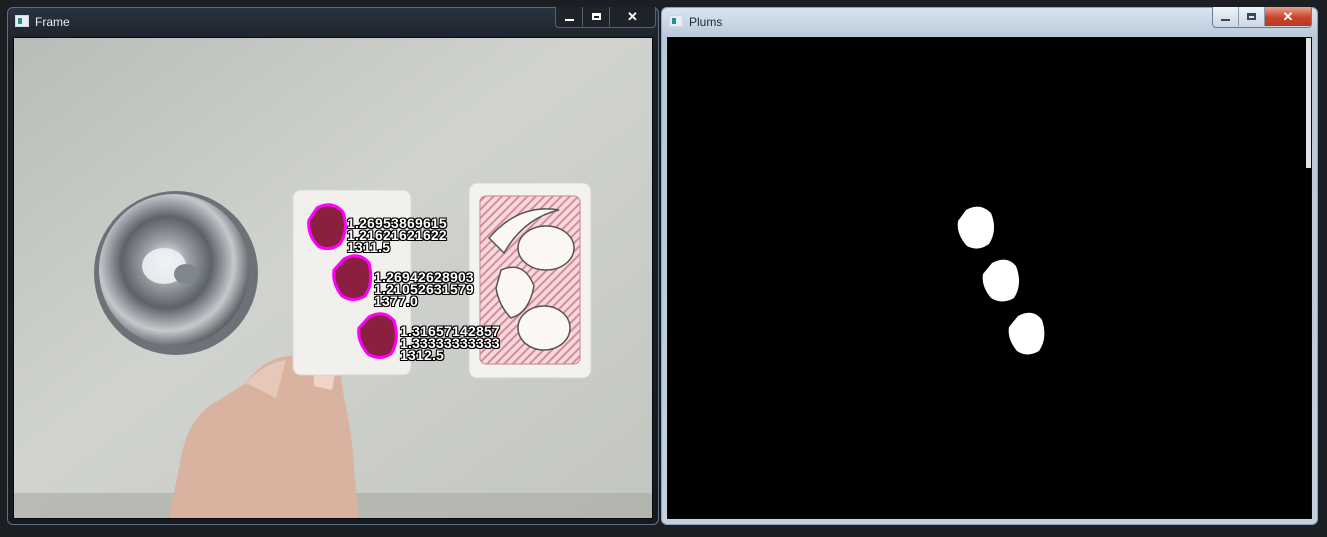 Image resolution: width=1327 pixels, height=537 pixels. What do you see at coordinates (569, 16) in the screenshot?
I see `frame-minimize-button` at bounding box center [569, 16].